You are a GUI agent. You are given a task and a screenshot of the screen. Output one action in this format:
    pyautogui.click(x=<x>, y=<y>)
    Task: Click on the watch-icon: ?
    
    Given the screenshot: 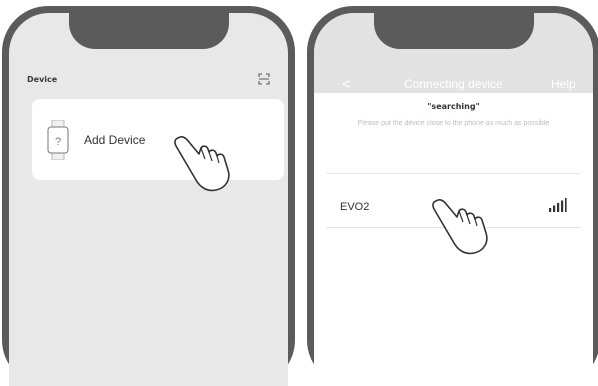 What is the action you would take?
    pyautogui.click(x=58, y=140)
    